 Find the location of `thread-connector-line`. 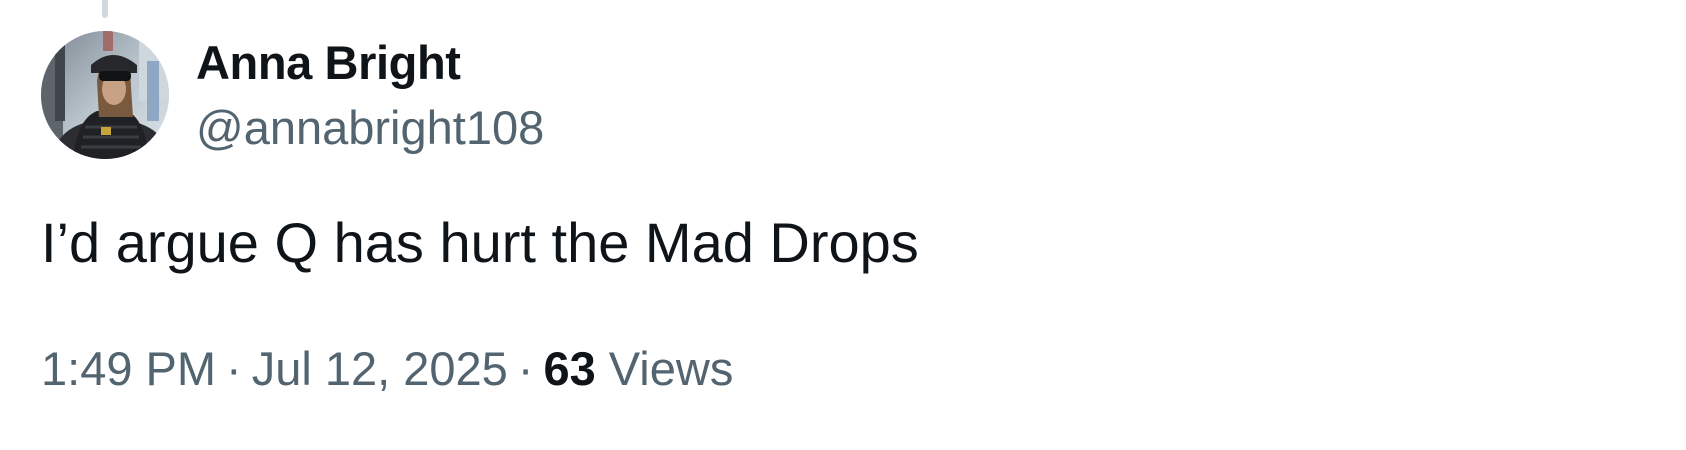

thread-connector-line is located at coordinates (105, 9).